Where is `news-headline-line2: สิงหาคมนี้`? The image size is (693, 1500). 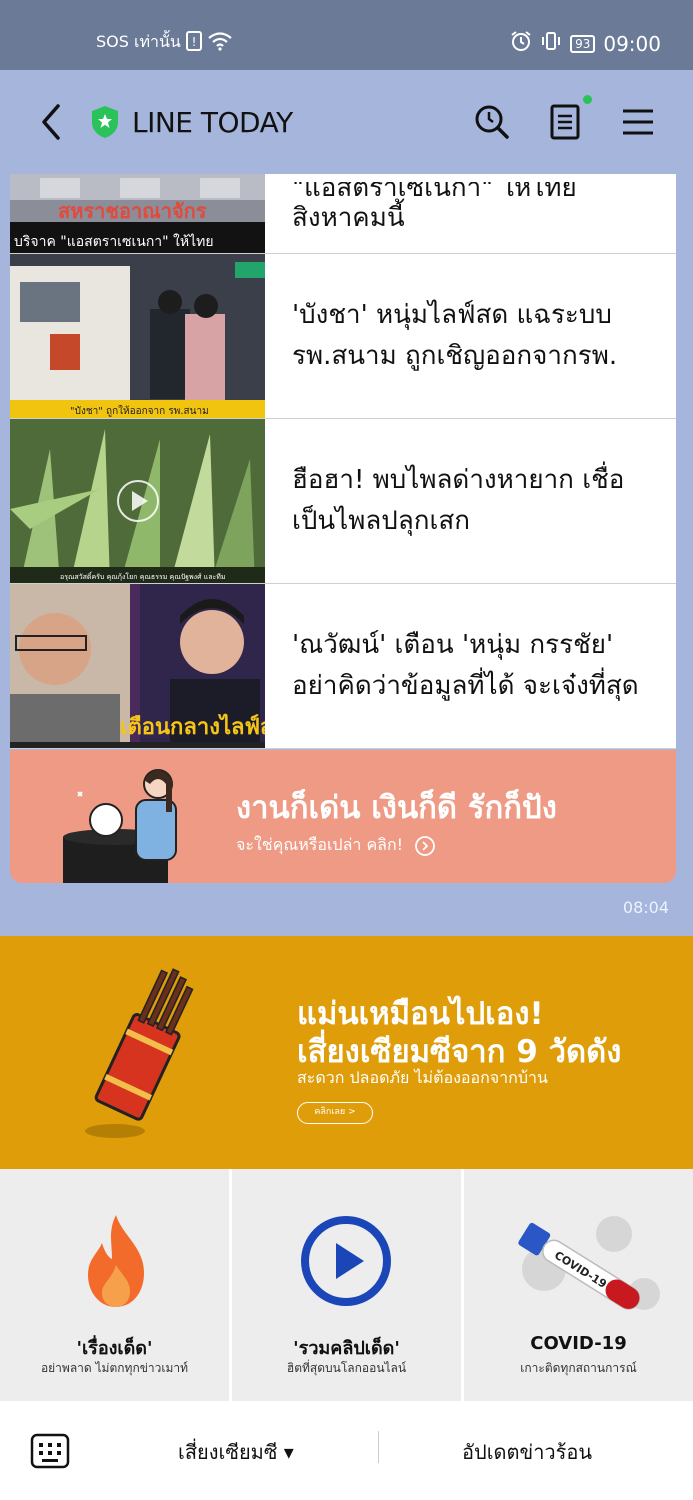
news-headline-line2: สิงหาคมนี้ is located at coordinates (348, 218).